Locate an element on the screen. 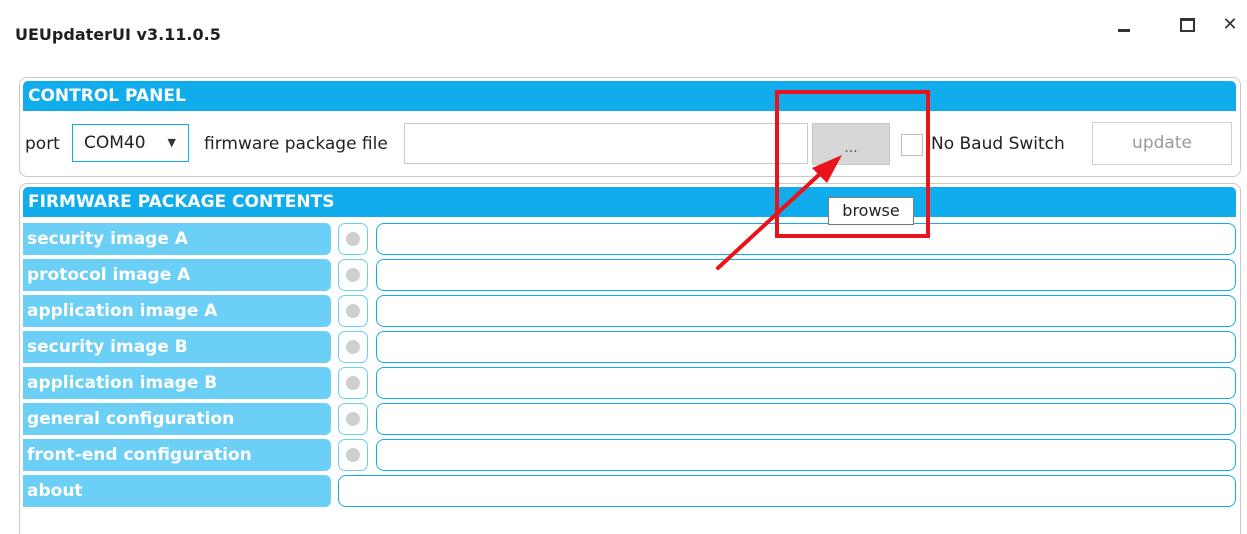 This screenshot has height=534, width=1247. row-label-security-image-b: security image B is located at coordinates (177, 347).